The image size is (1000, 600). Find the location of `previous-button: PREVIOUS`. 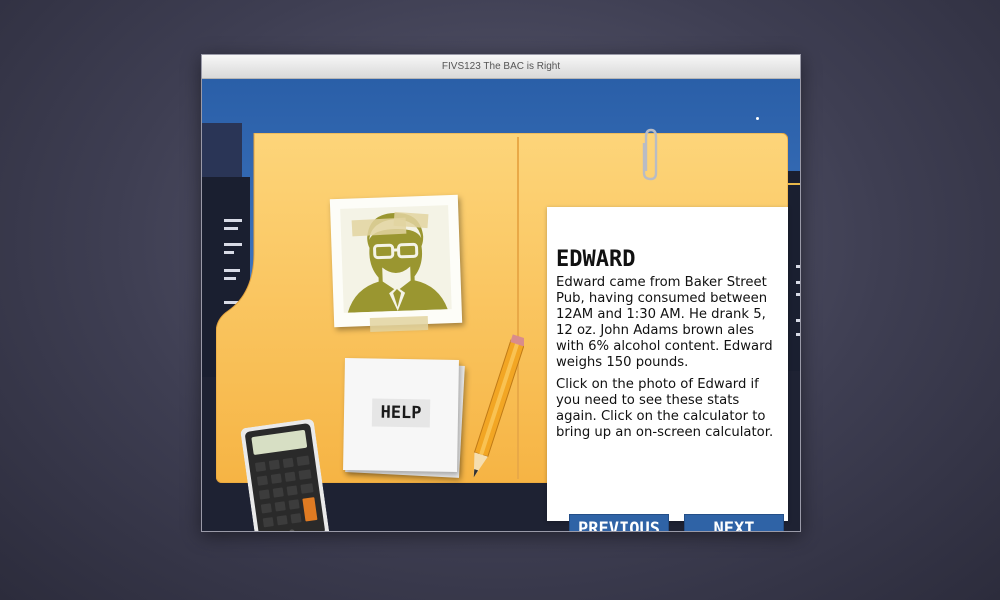

previous-button: PREVIOUS is located at coordinates (619, 522).